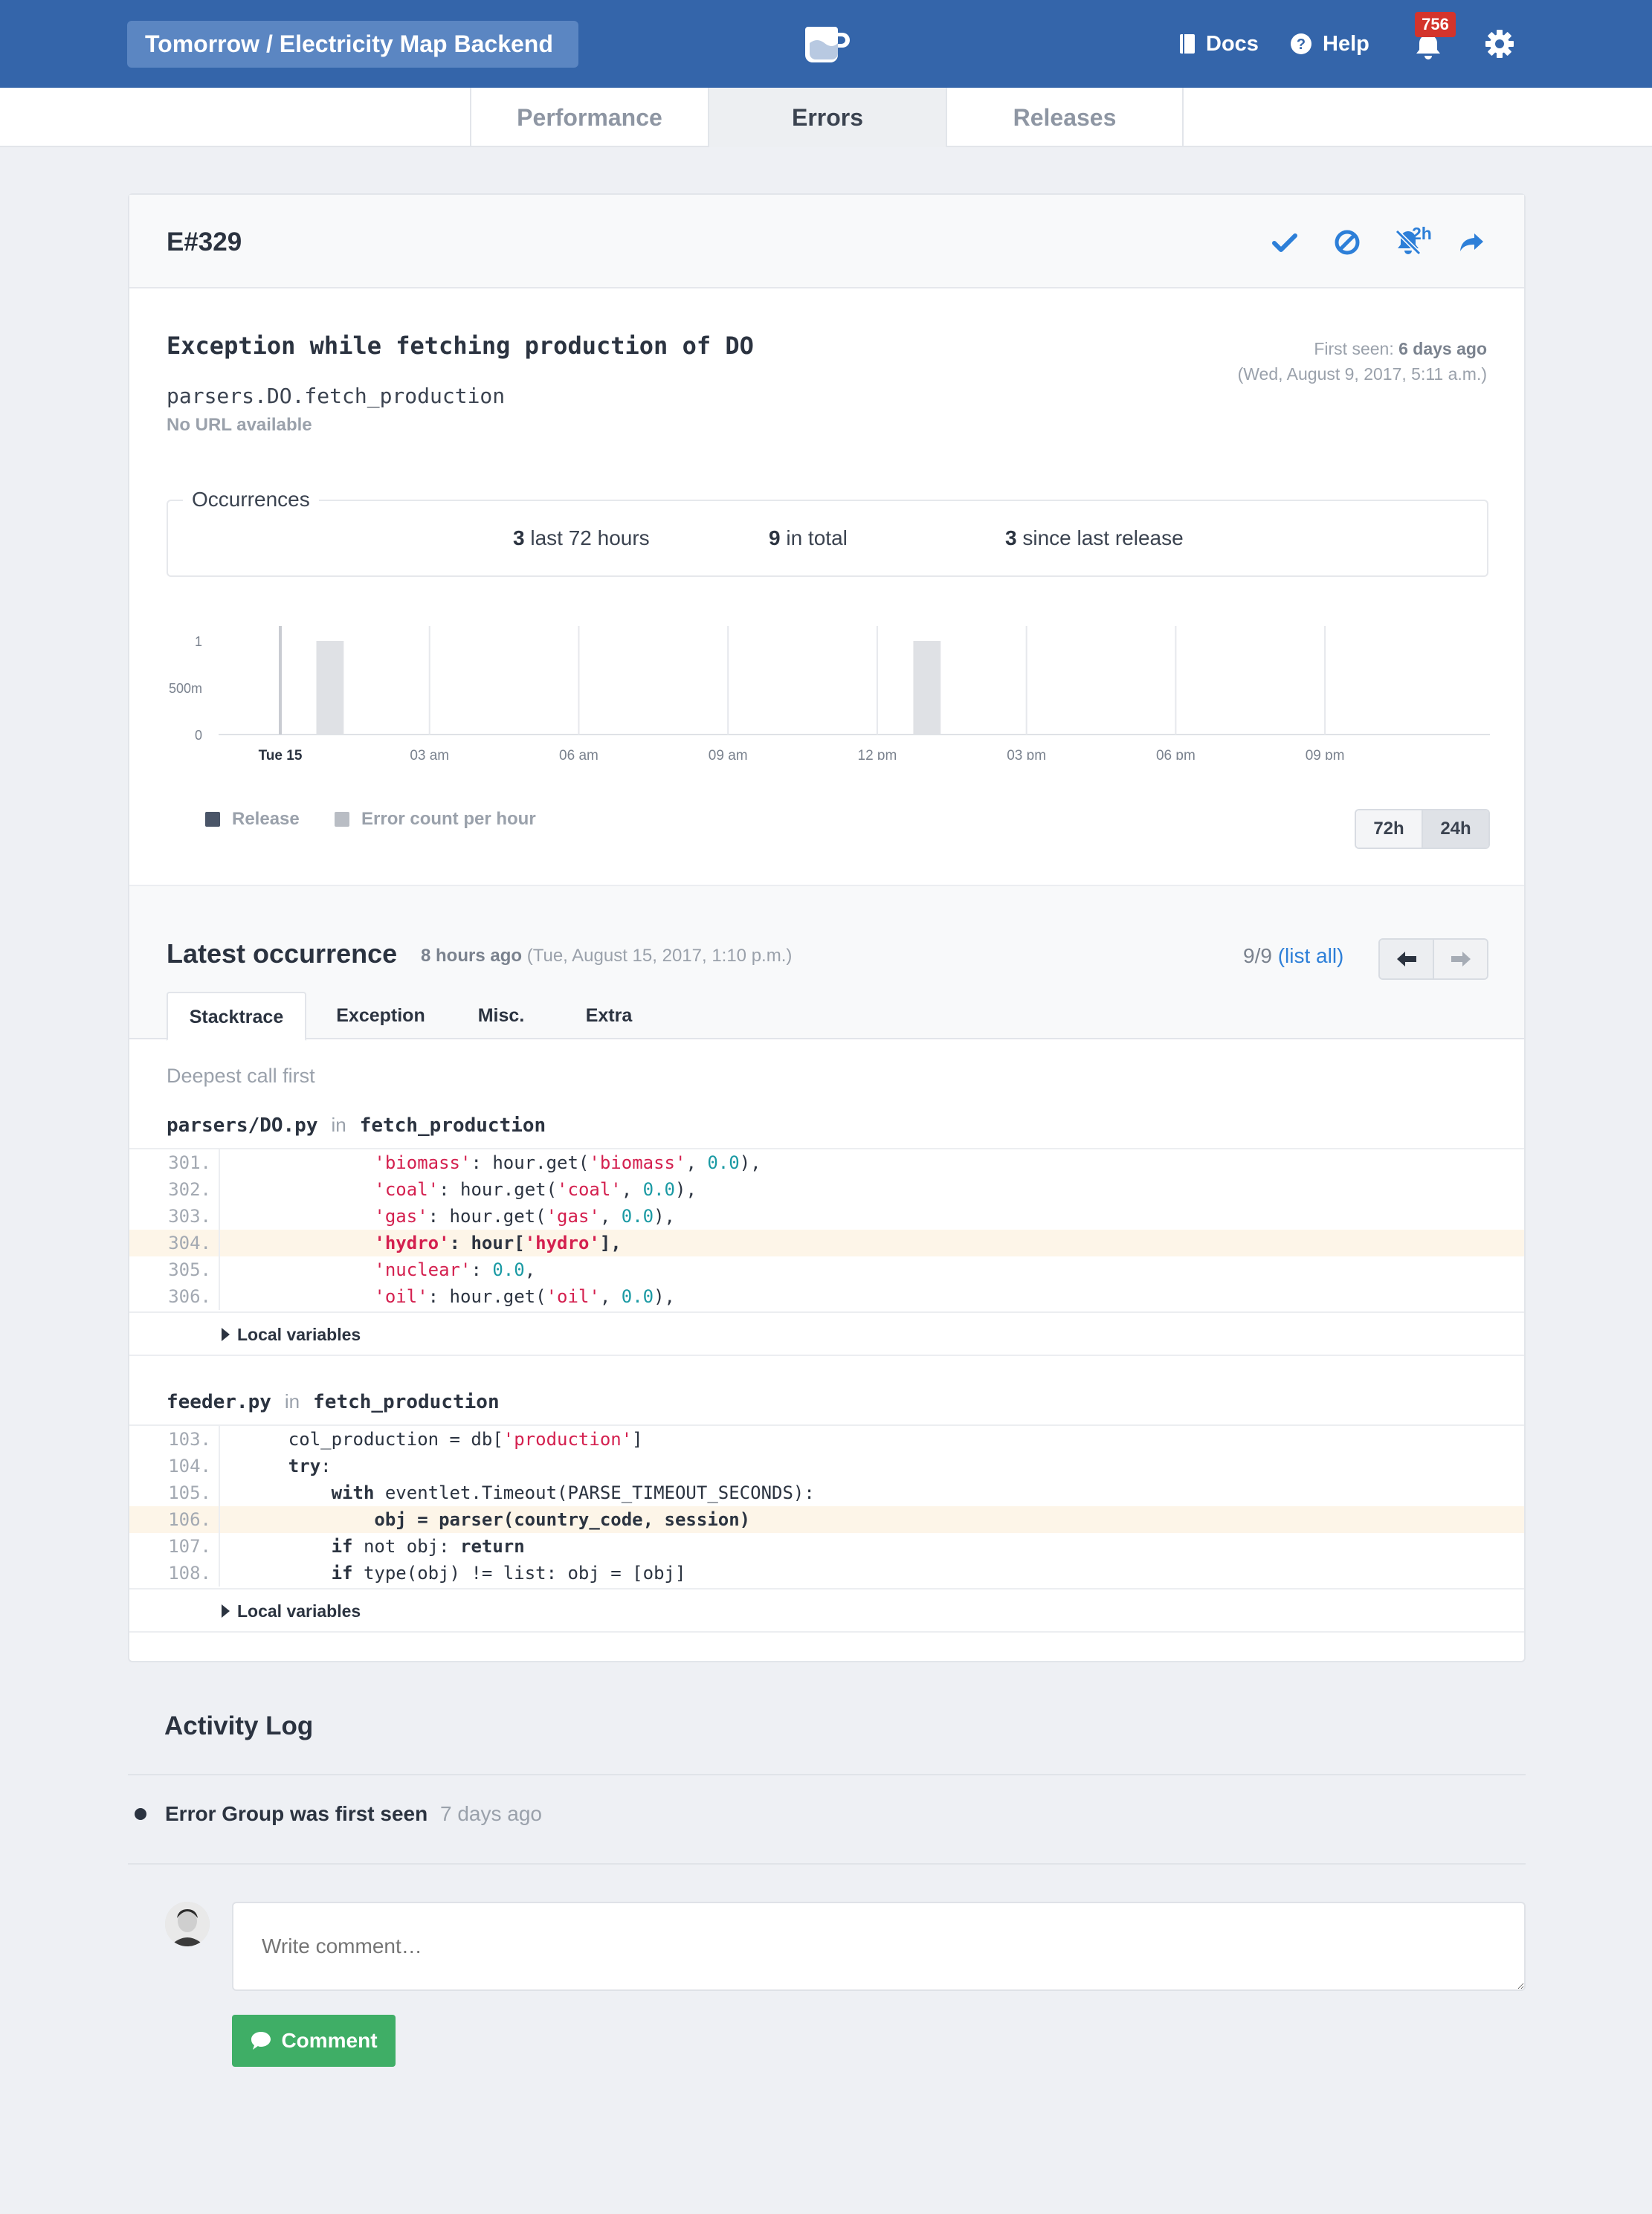  What do you see at coordinates (501, 1016) in the screenshot?
I see `tab-misc: Misc.` at bounding box center [501, 1016].